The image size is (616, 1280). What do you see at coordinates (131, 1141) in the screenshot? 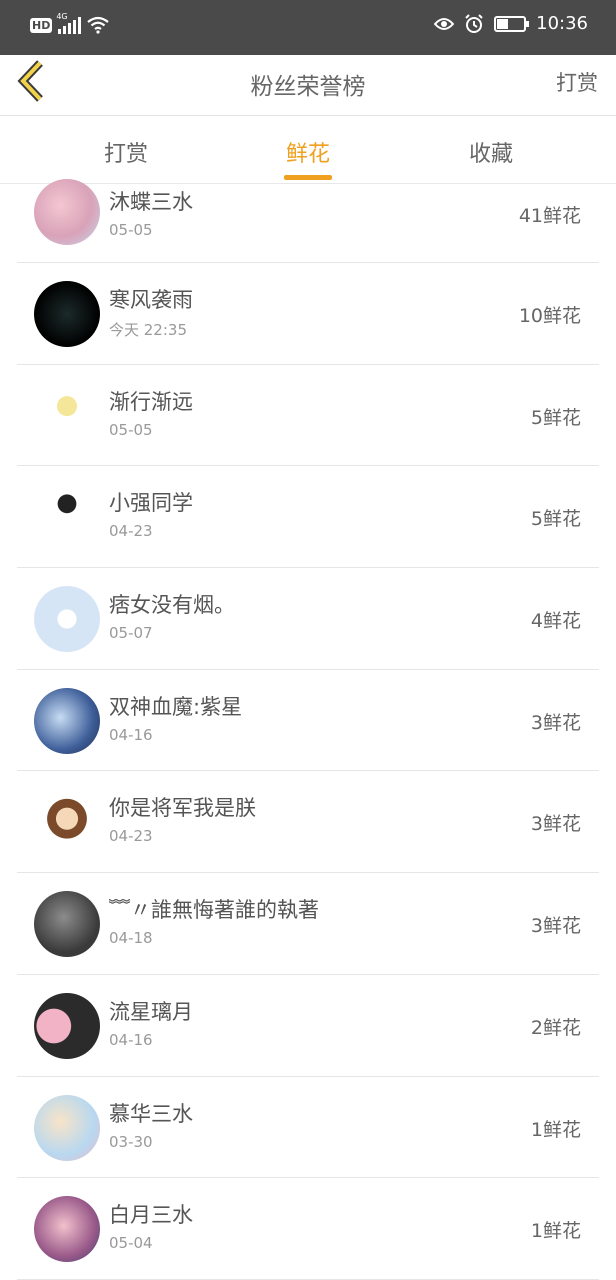
I see `fan-date: 03-30` at bounding box center [131, 1141].